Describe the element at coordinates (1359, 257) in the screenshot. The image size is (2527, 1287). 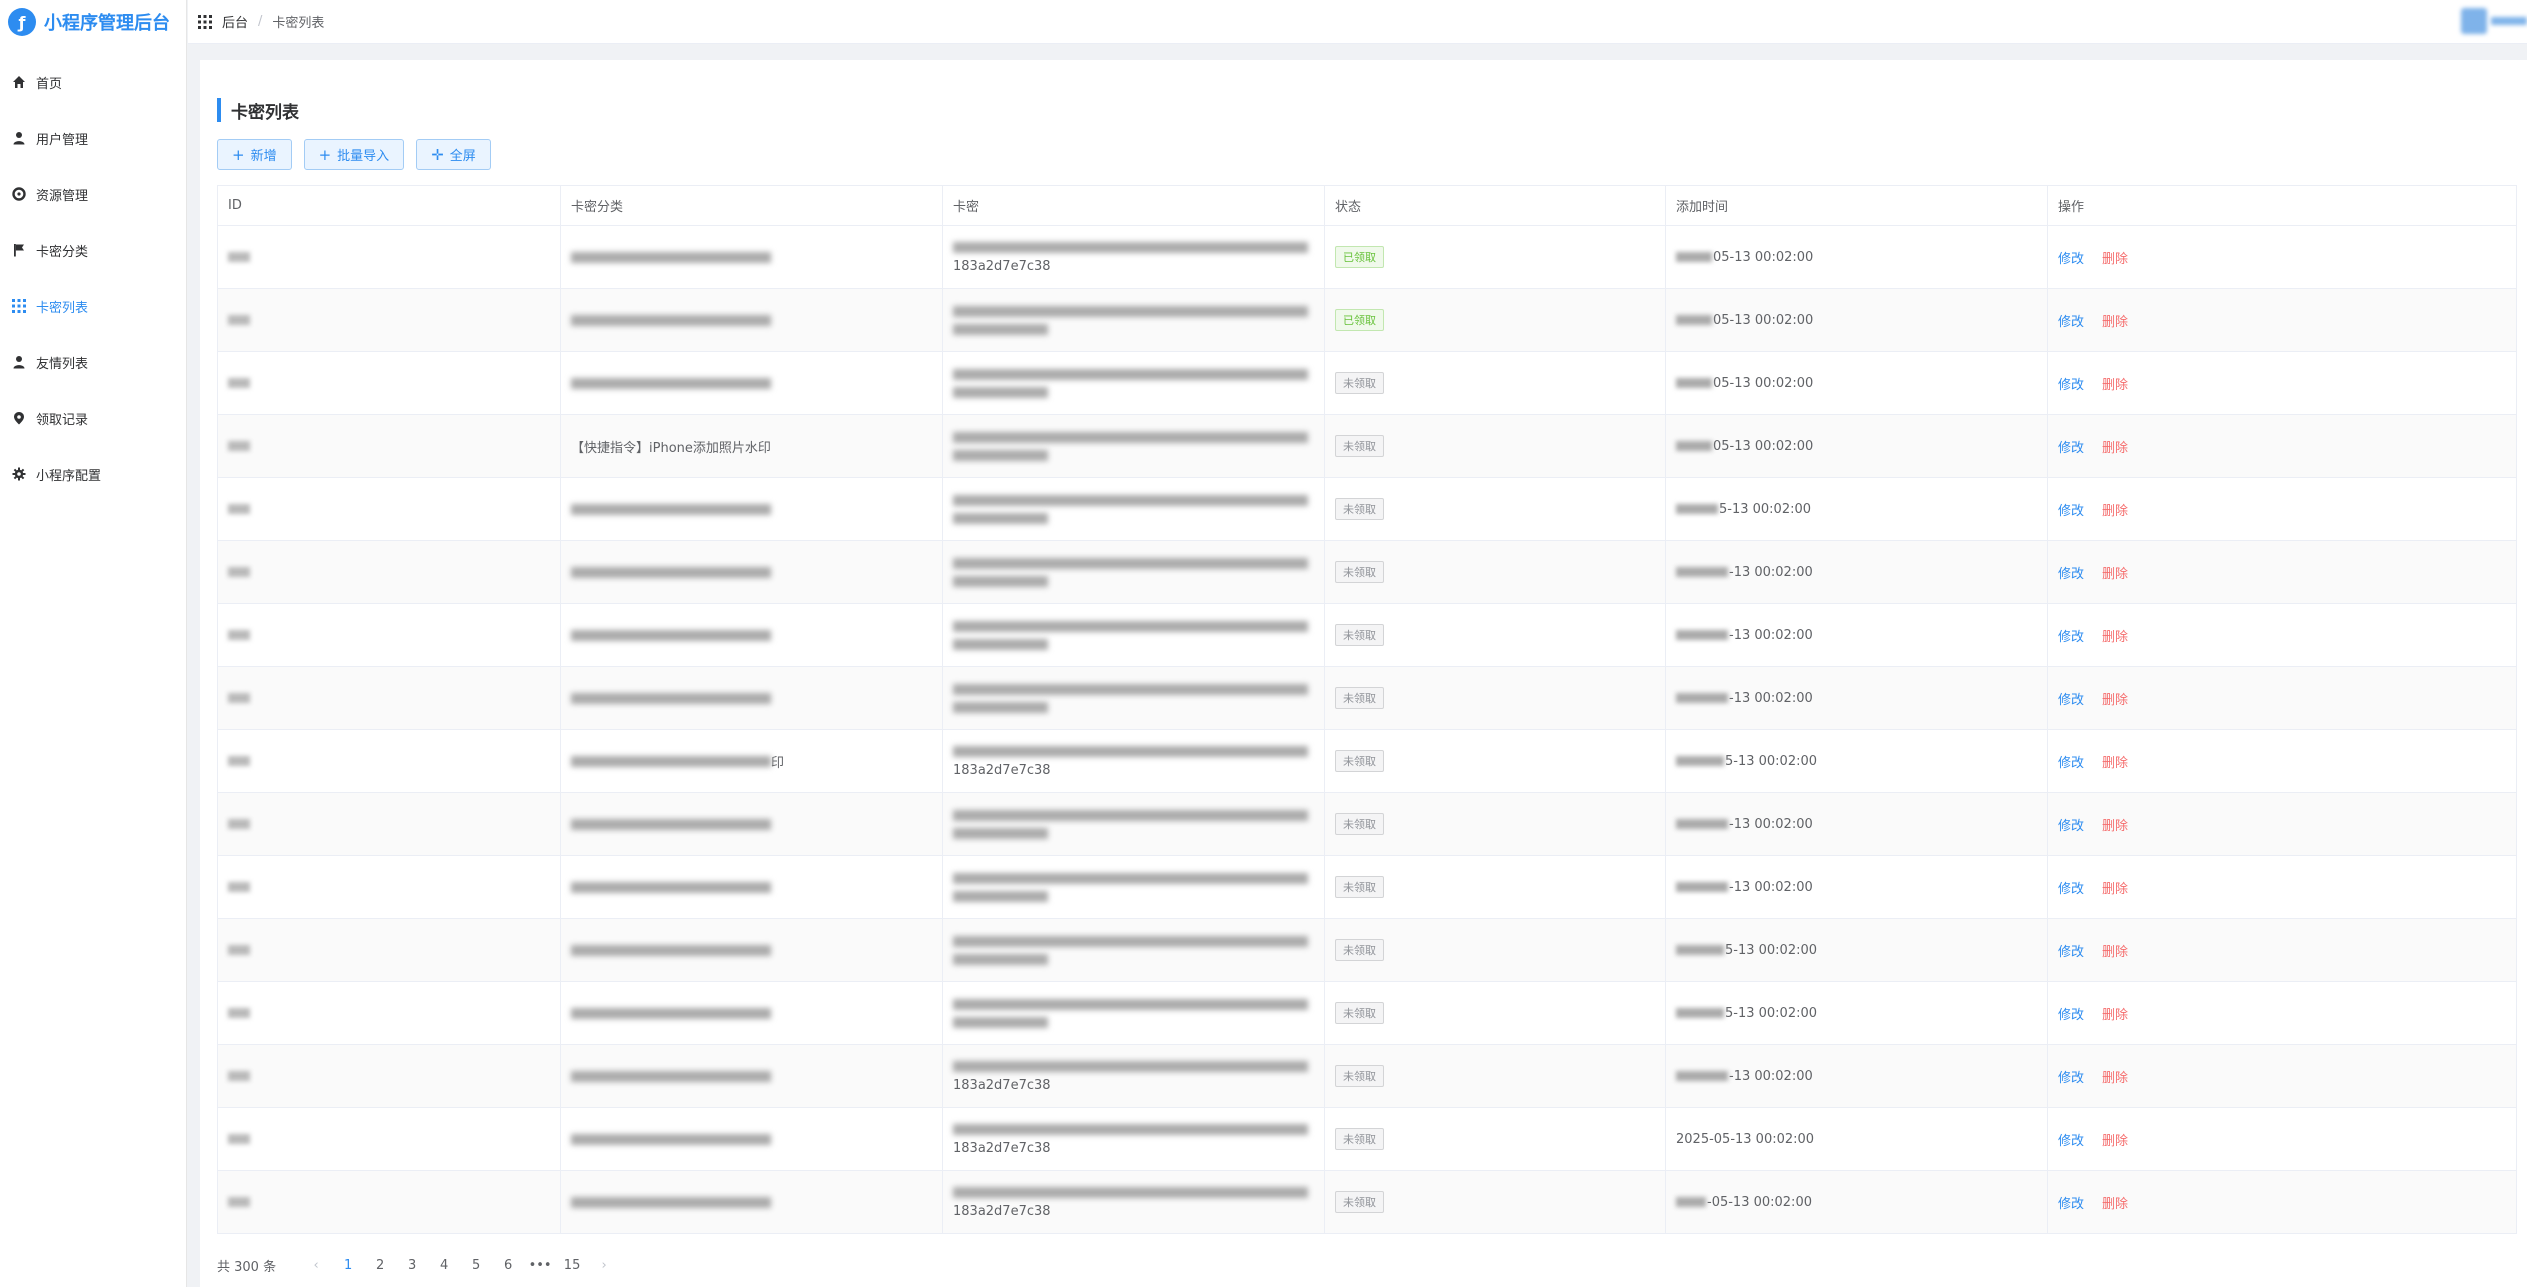
I see `status-badge: 已领取` at that location.